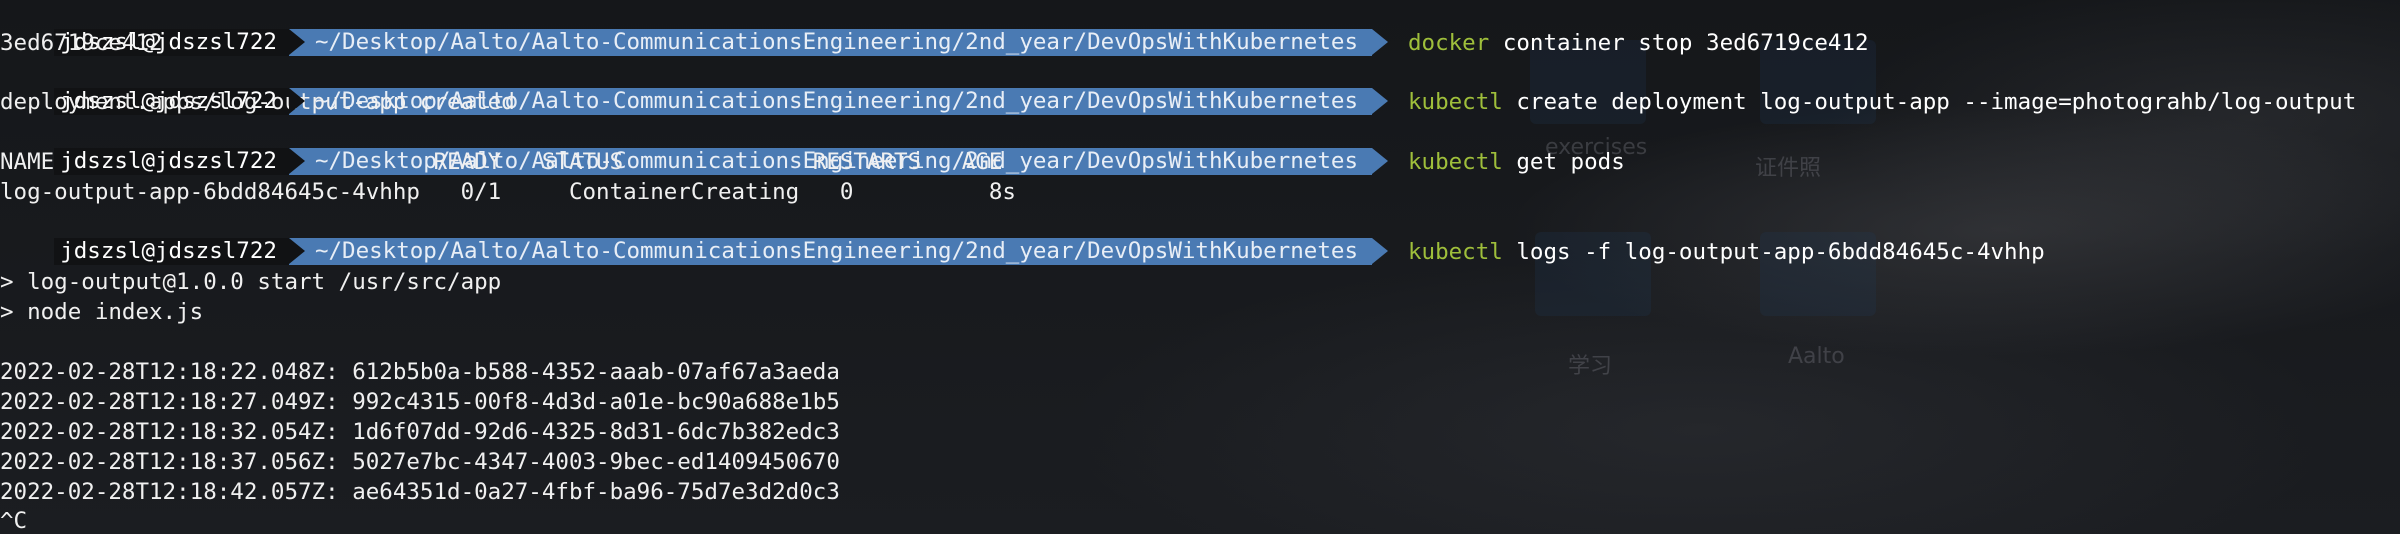  I want to click on command-args: container stop 3ed6719ce412, so click(1679, 43).